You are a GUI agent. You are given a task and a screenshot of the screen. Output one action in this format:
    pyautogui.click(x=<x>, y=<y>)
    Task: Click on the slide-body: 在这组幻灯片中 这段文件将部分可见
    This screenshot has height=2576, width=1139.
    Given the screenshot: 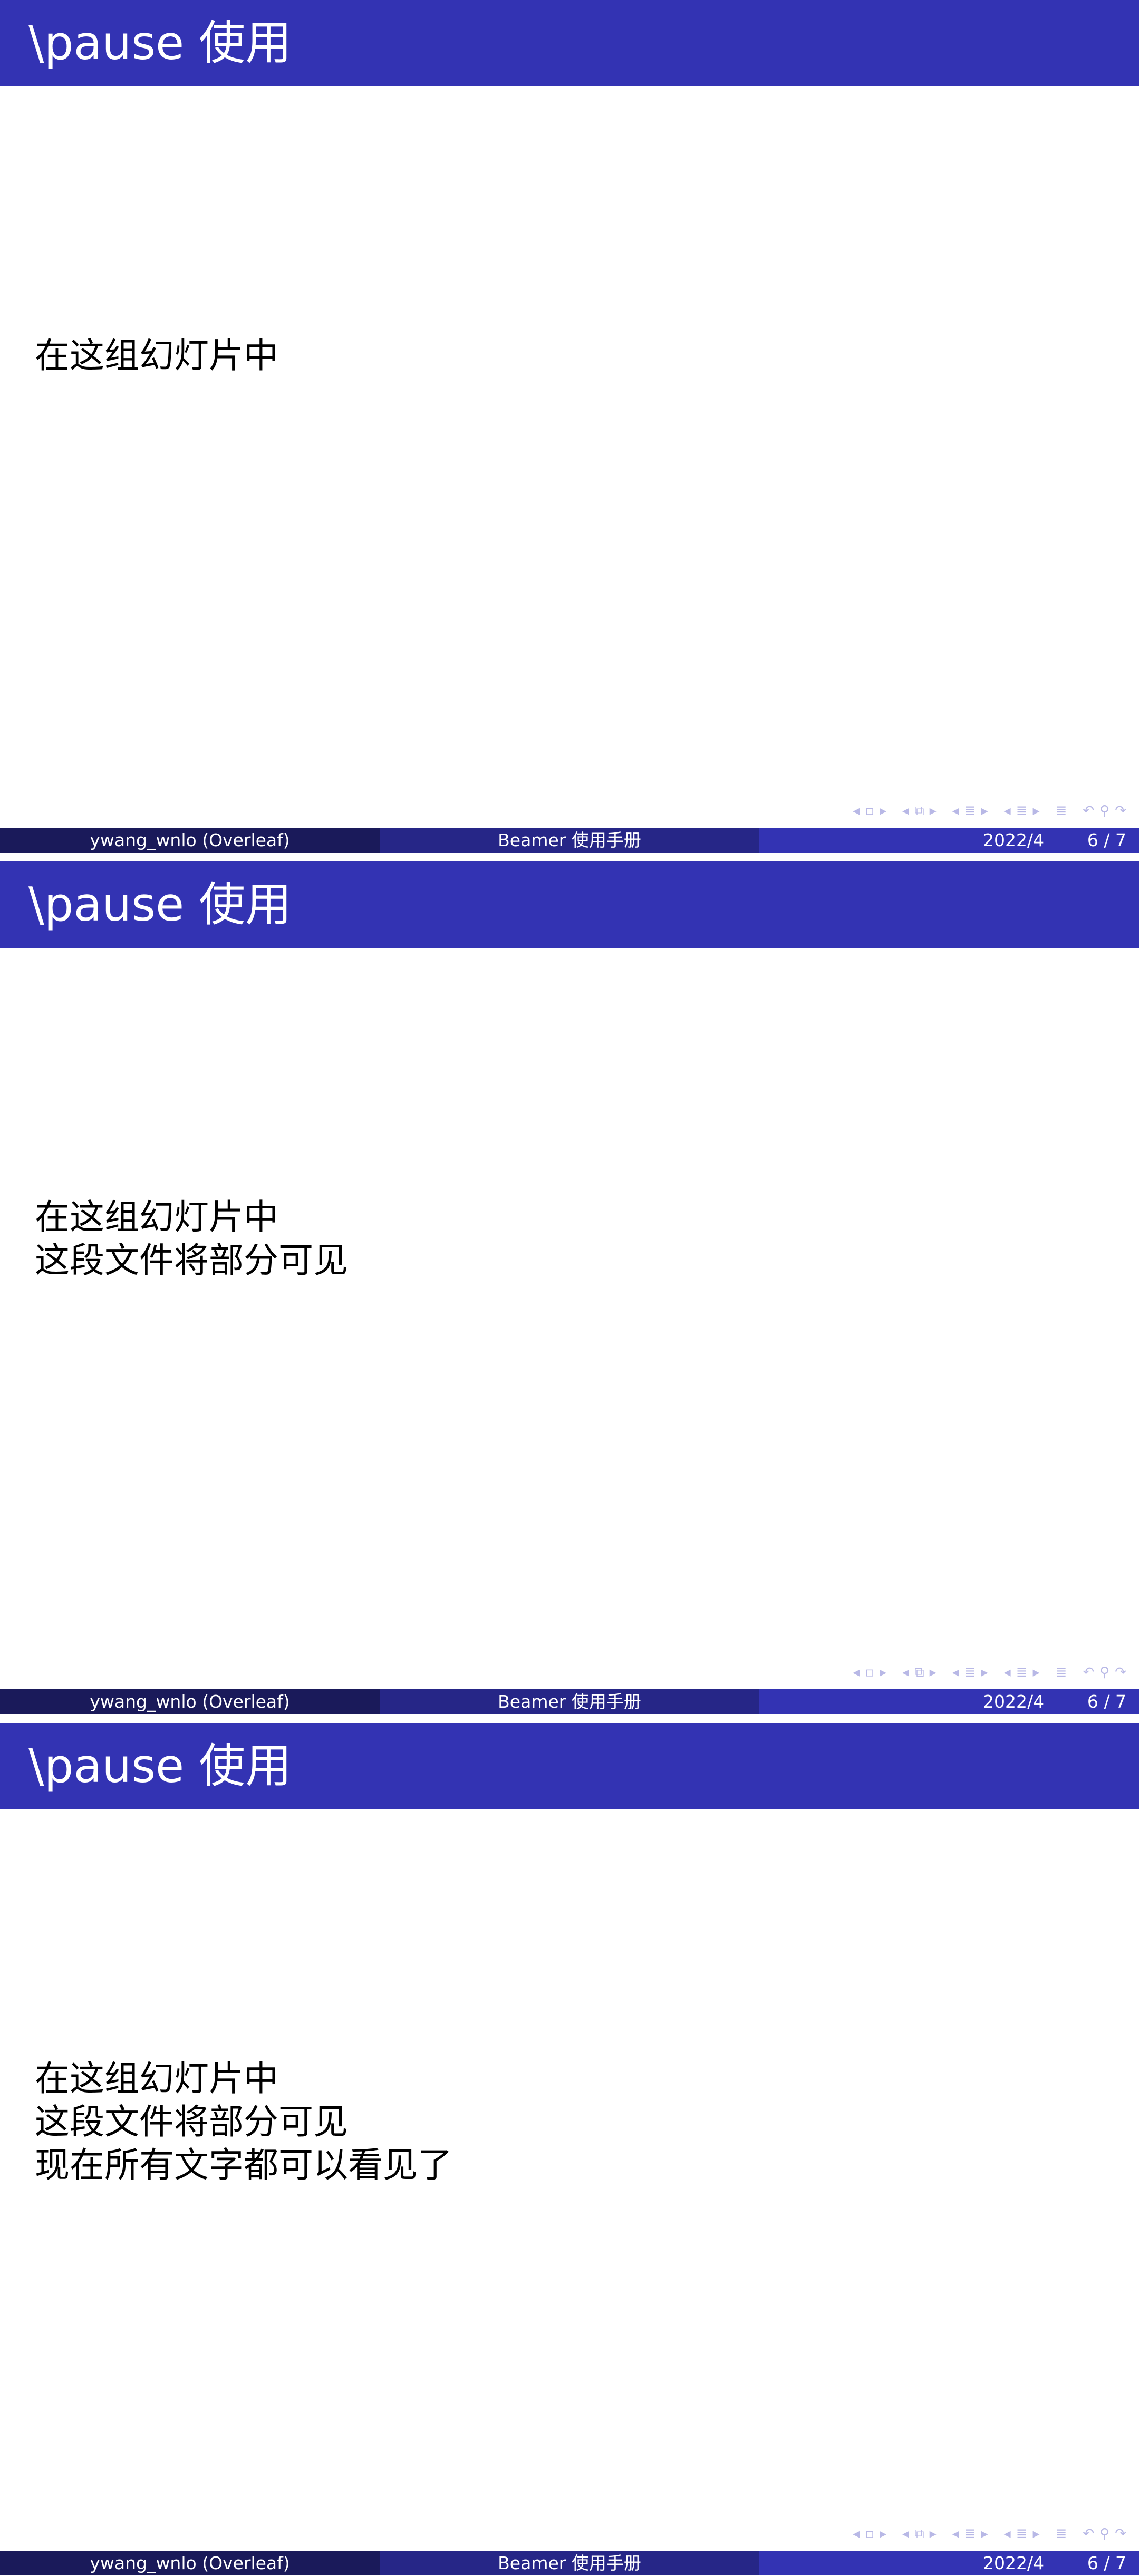 What is the action you would take?
    pyautogui.click(x=191, y=1239)
    